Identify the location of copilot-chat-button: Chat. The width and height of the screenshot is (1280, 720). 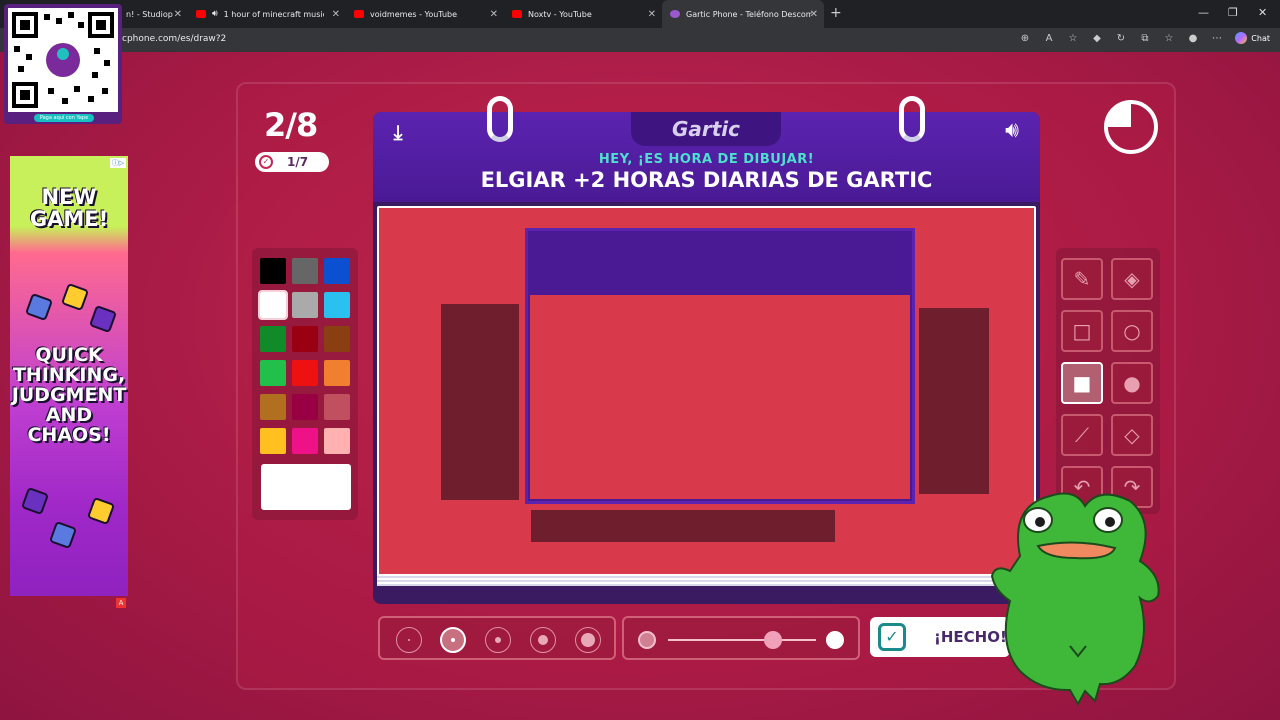
(1252, 38).